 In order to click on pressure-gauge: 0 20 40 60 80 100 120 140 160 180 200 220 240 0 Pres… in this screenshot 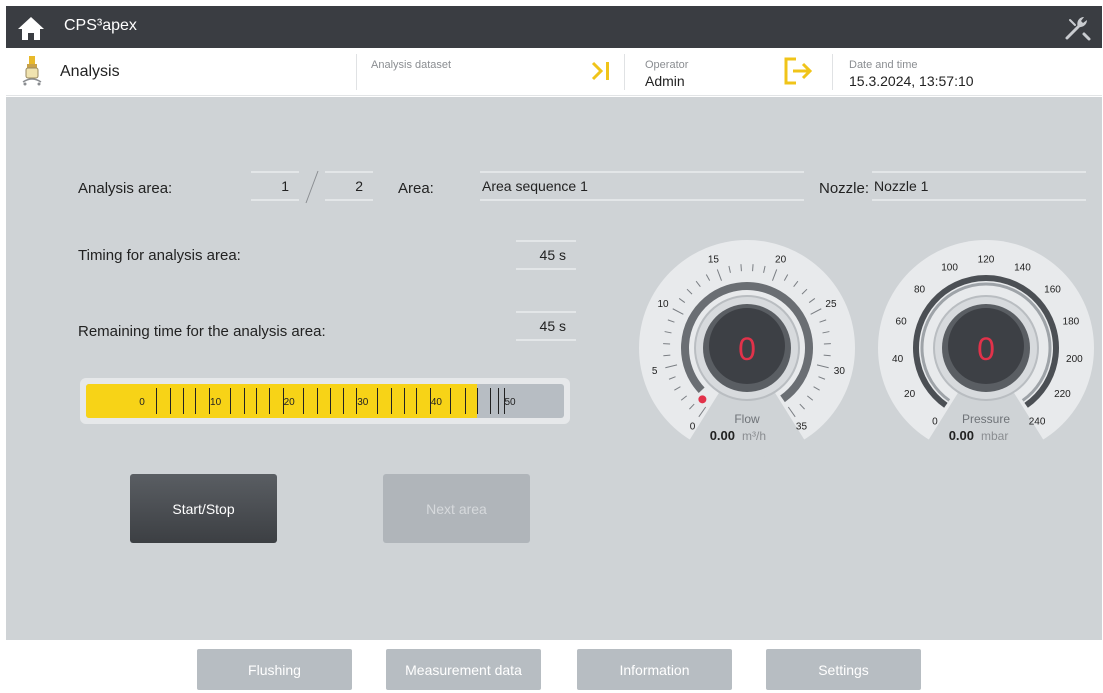, I will do `click(986, 349)`.